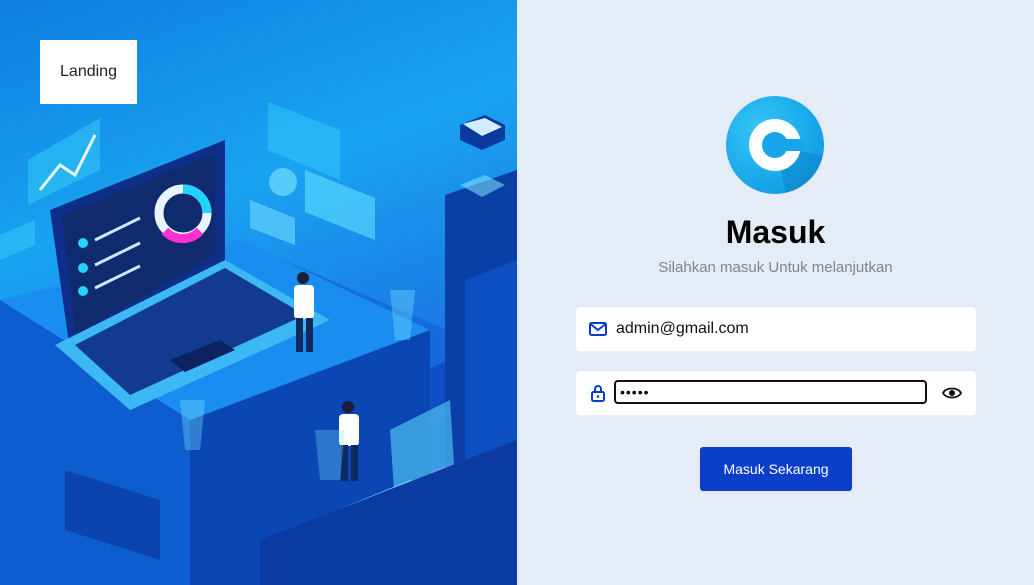 The width and height of the screenshot is (1034, 585). What do you see at coordinates (682, 329) in the screenshot?
I see `email-value: admin@gmail.com` at bounding box center [682, 329].